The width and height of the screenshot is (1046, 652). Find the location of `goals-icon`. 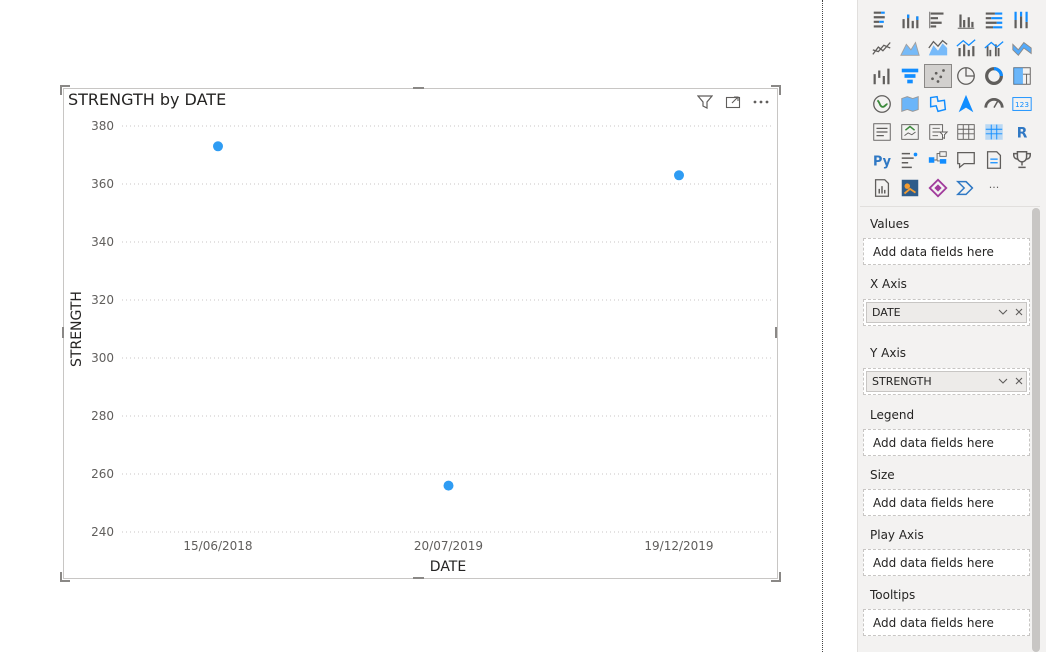

goals-icon is located at coordinates (1022, 160).